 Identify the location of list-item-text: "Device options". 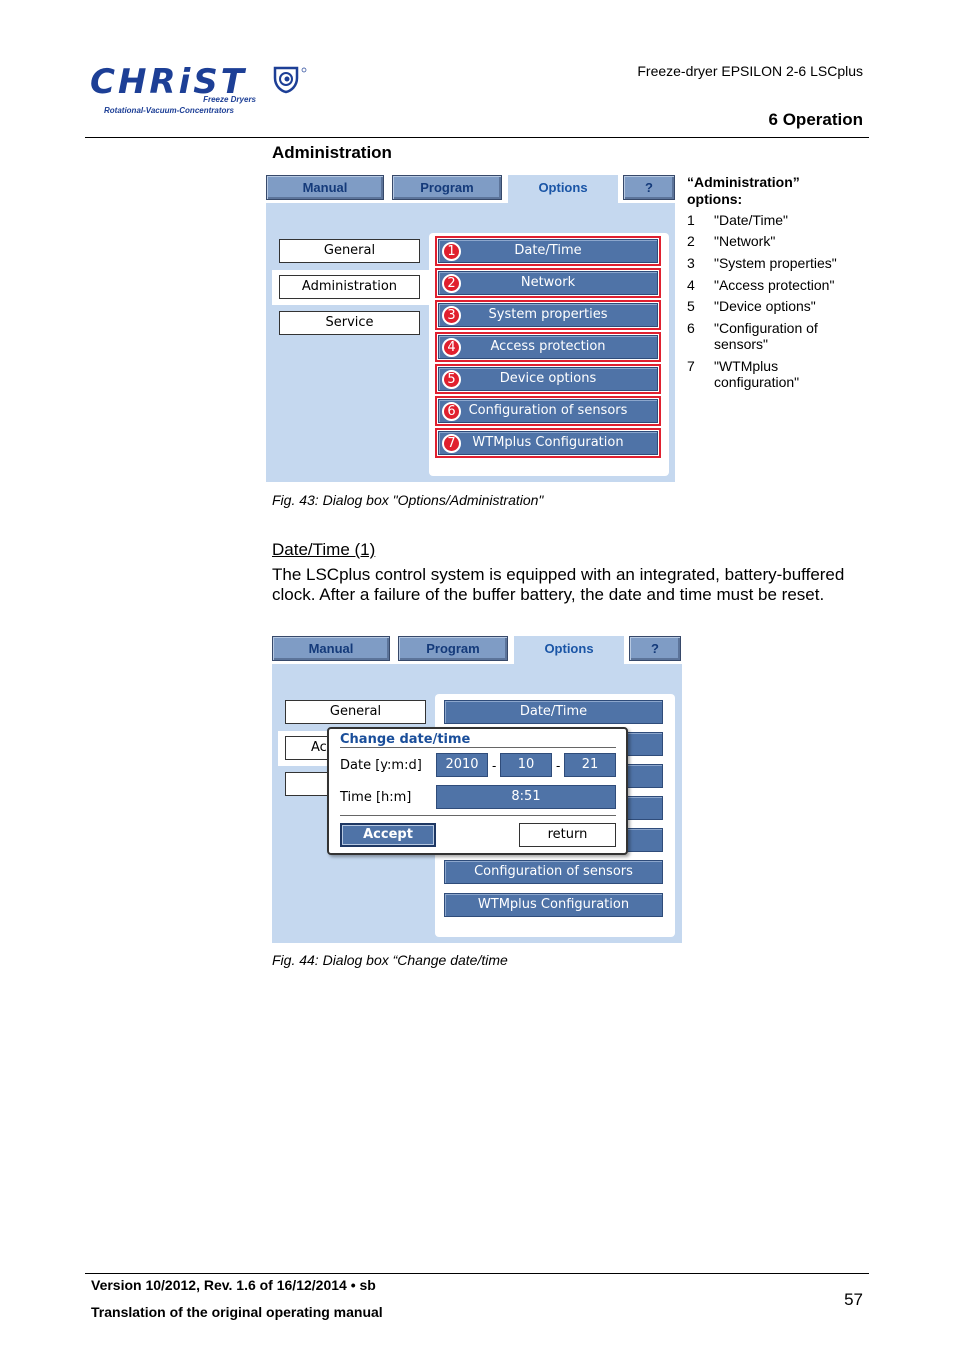
(765, 306).